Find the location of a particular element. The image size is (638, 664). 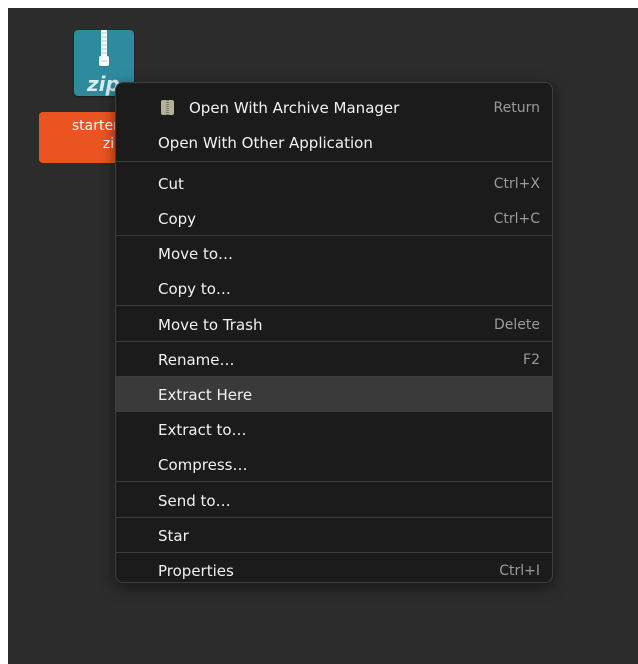

menu-item-star: Star is located at coordinates (334, 535).